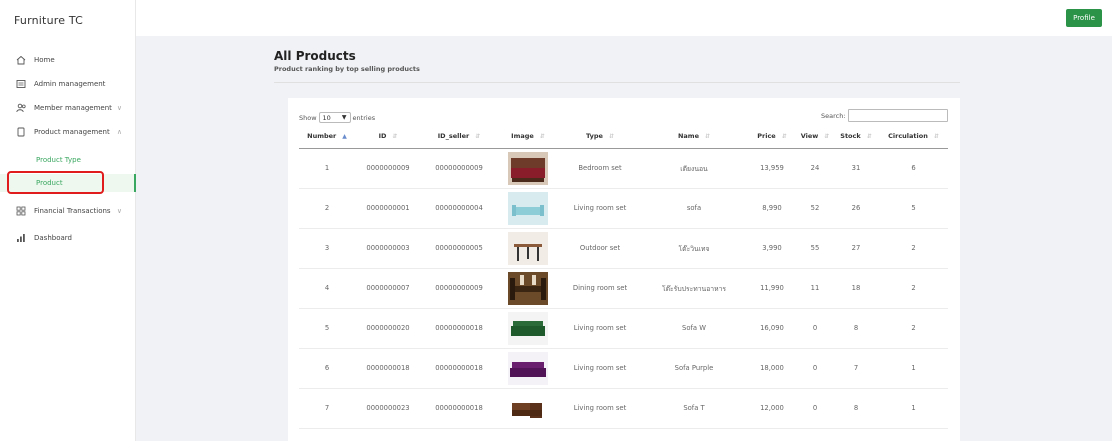 The width and height of the screenshot is (1112, 441). What do you see at coordinates (856, 248) in the screenshot?
I see `cell-stock: 27` at bounding box center [856, 248].